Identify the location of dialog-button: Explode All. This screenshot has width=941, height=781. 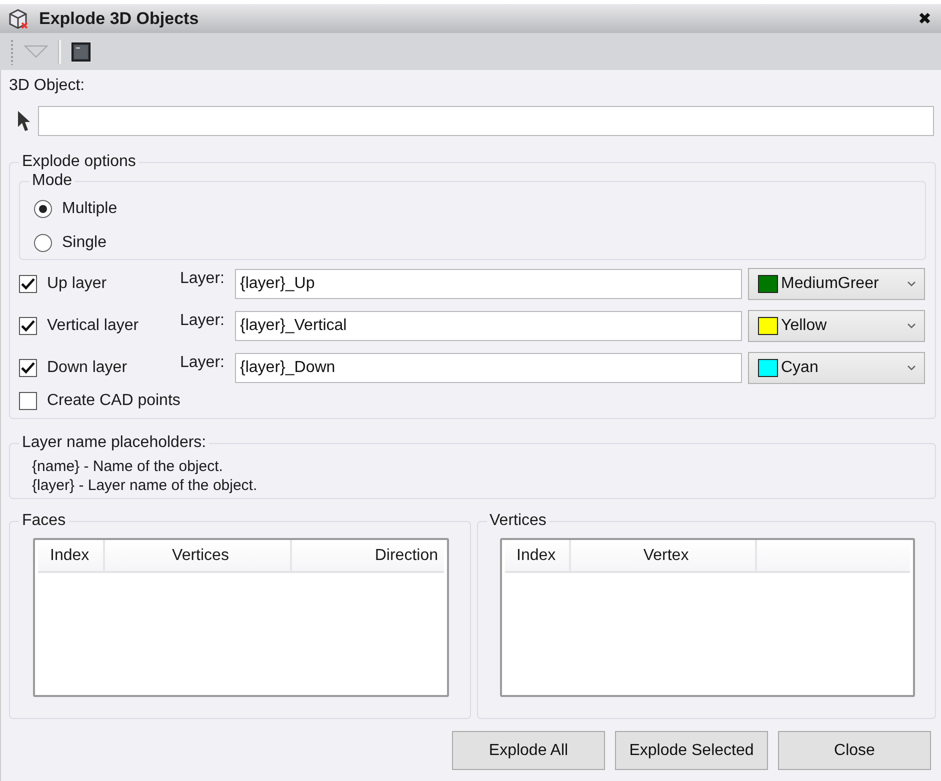
(528, 750).